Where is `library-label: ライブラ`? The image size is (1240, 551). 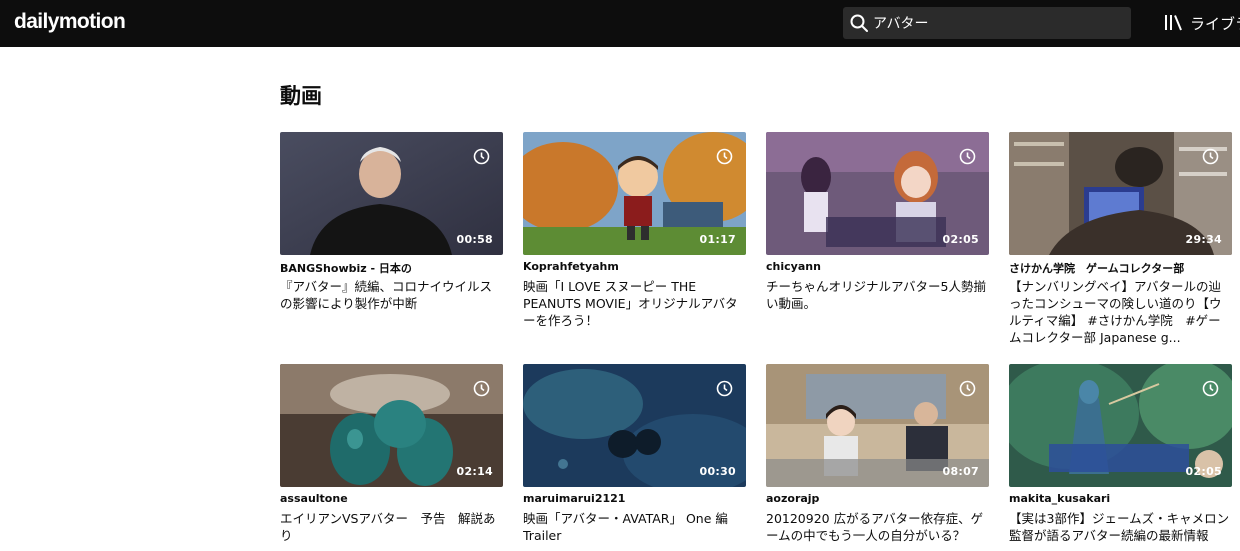
library-label: ライブラ is located at coordinates (1215, 23).